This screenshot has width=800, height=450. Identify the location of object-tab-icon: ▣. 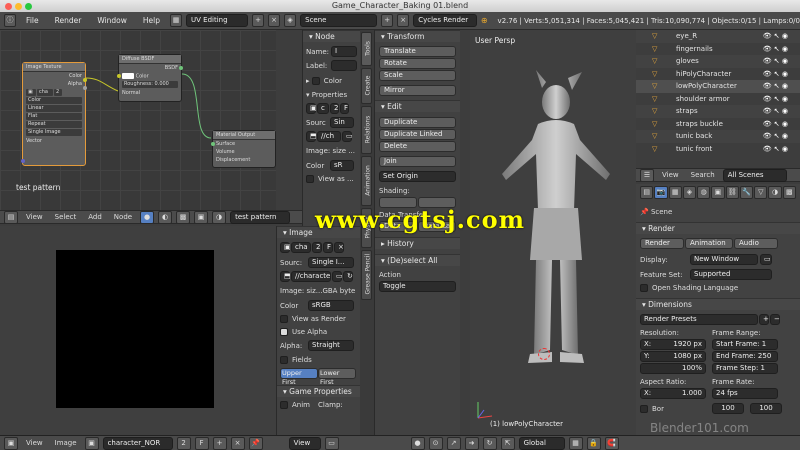
(718, 192).